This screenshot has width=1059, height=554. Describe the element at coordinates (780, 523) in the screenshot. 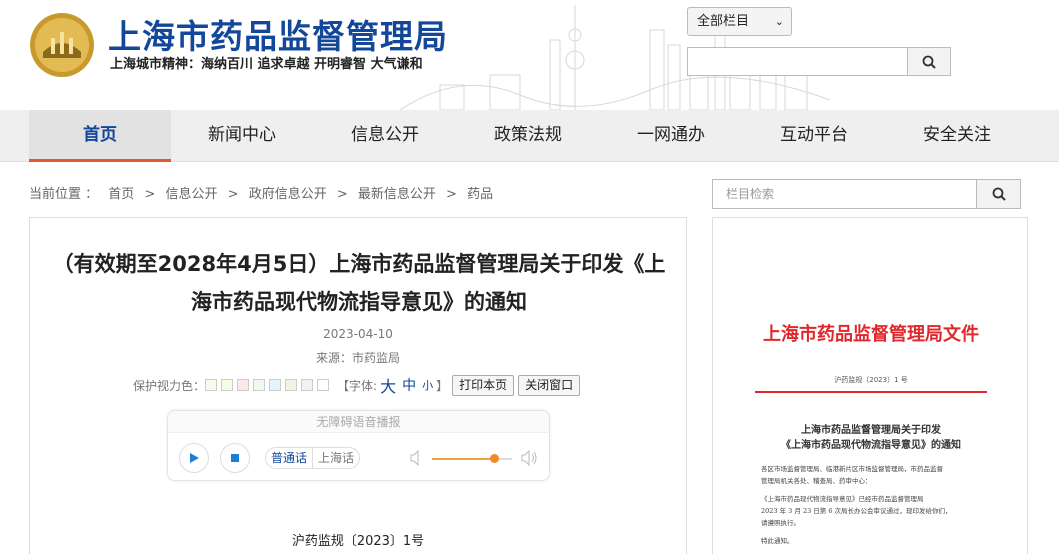

I see `doc-preview-line: 请遵照执行。` at that location.